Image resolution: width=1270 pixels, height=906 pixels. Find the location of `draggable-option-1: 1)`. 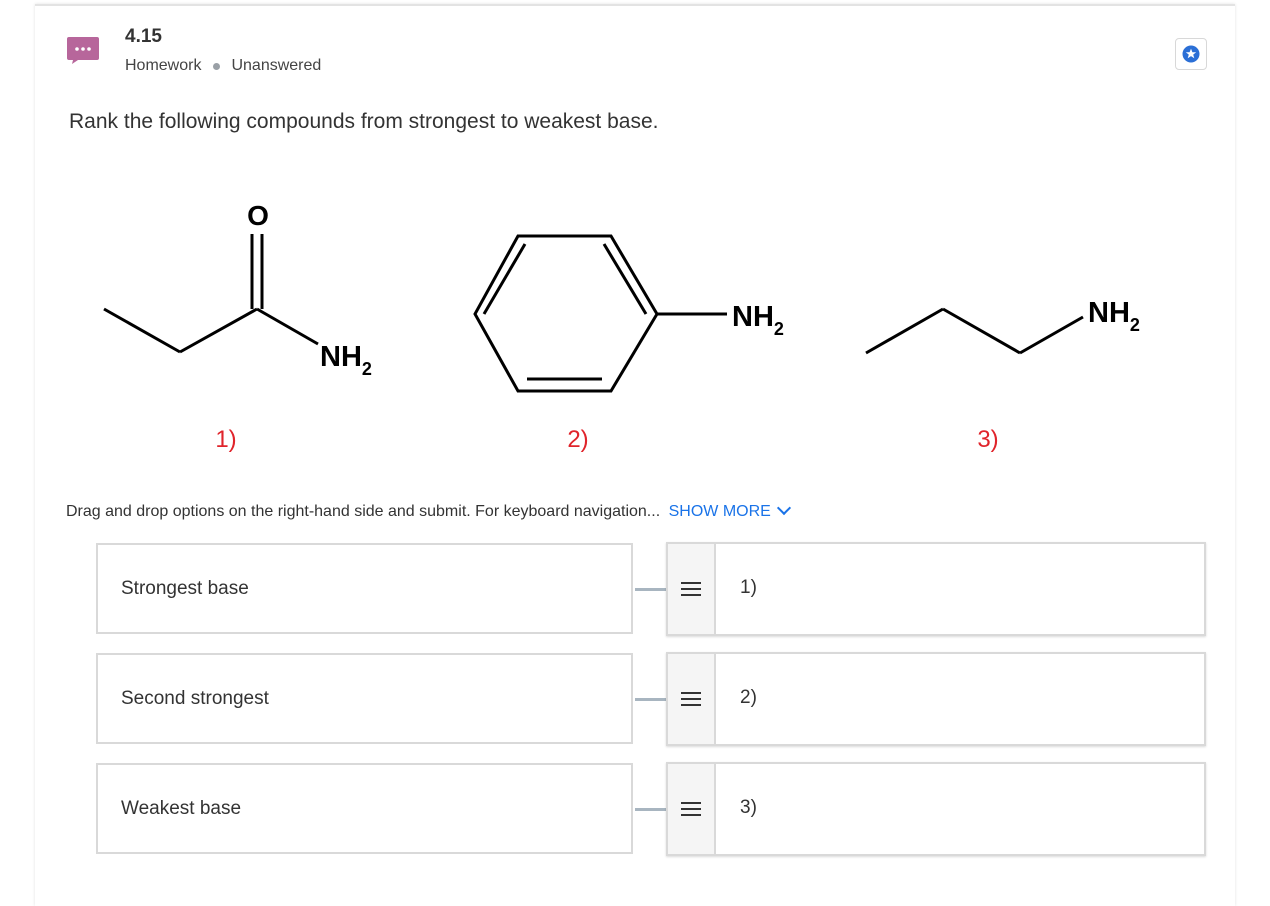

draggable-option-1: 1) is located at coordinates (936, 589).